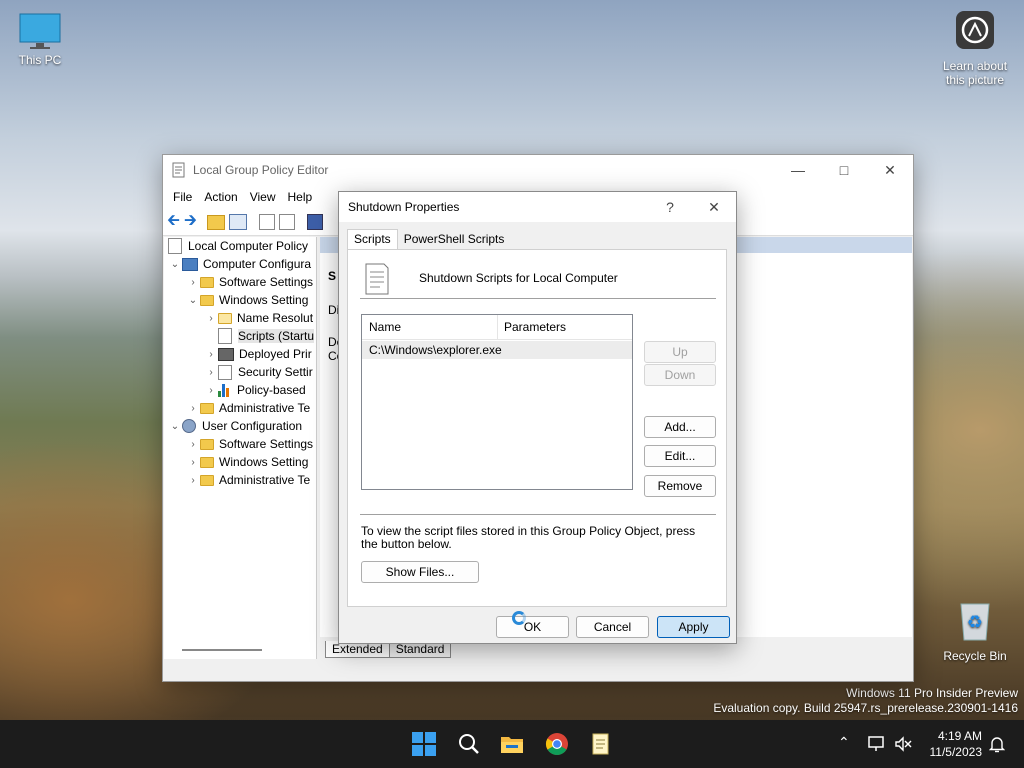 The width and height of the screenshot is (1024, 768). Describe the element at coordinates (286, 222) in the screenshot. I see `export-list-icon` at that location.